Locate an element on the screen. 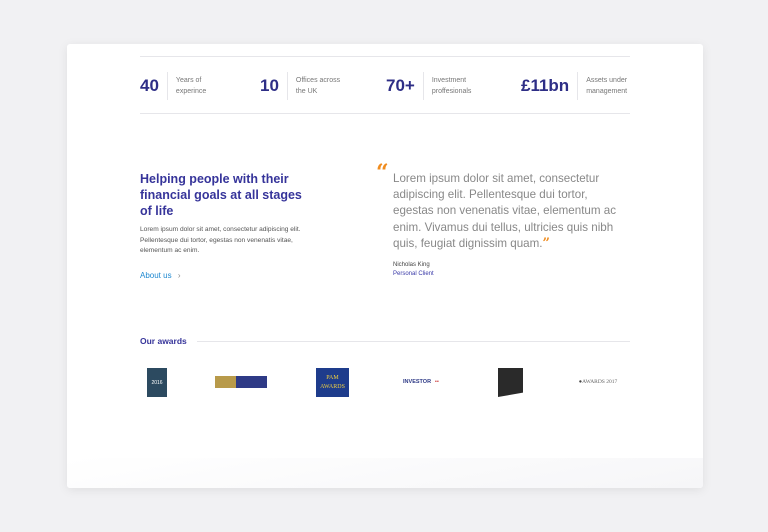 Image resolution: width=768 pixels, height=532 pixels. award-2016-logo: 2016 is located at coordinates (157, 382).